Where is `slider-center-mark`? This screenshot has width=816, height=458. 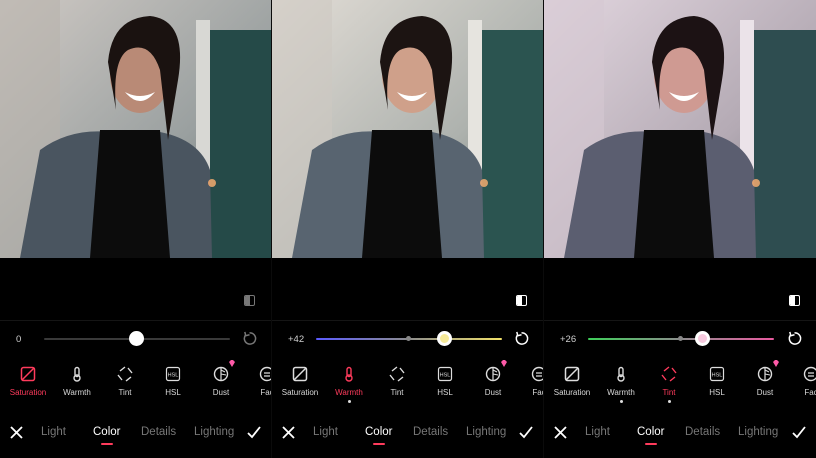
slider-center-mark is located at coordinates (408, 338).